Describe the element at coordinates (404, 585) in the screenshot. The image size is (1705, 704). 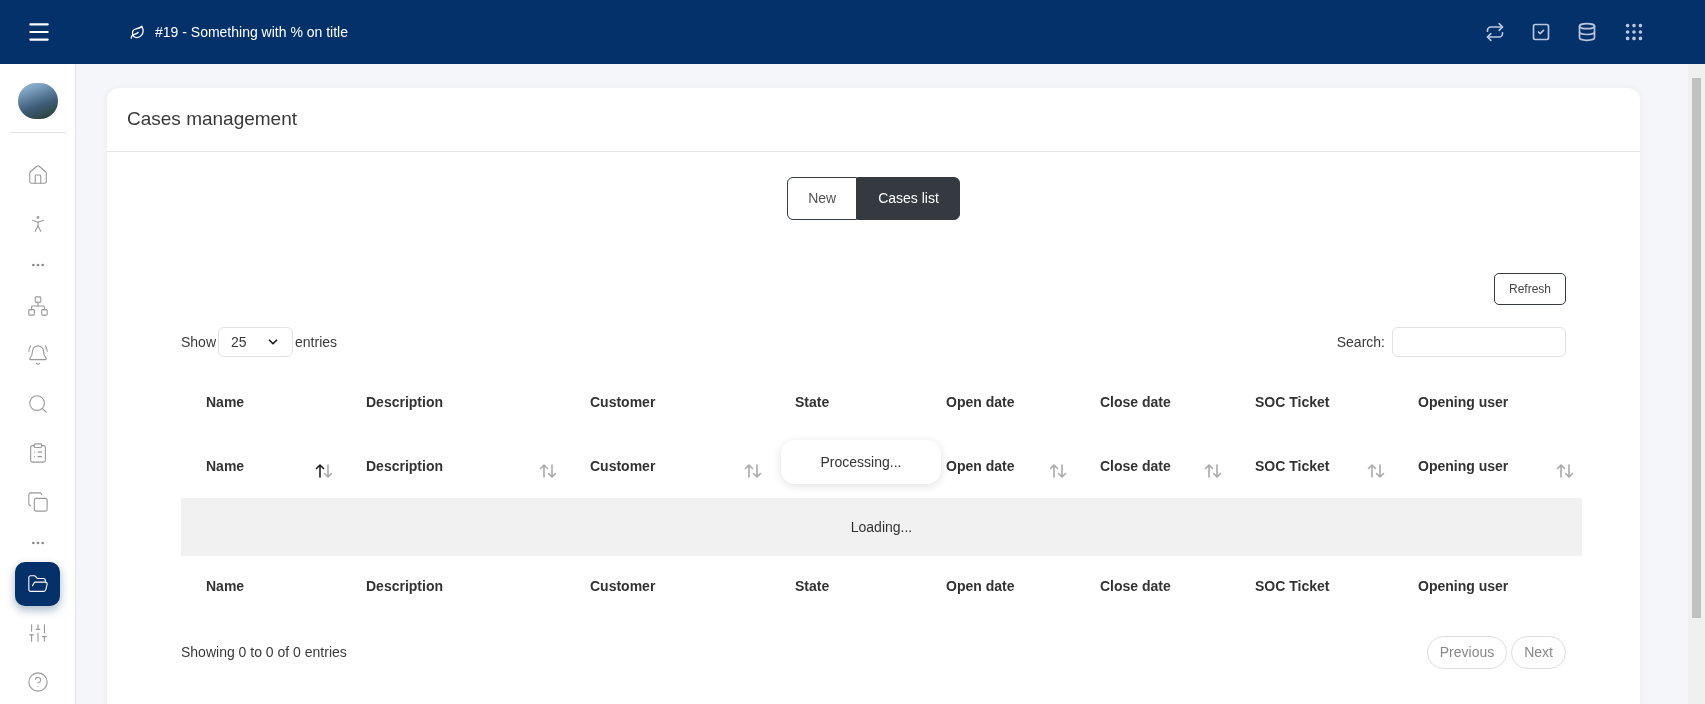
I see `column-footer: Description` at that location.